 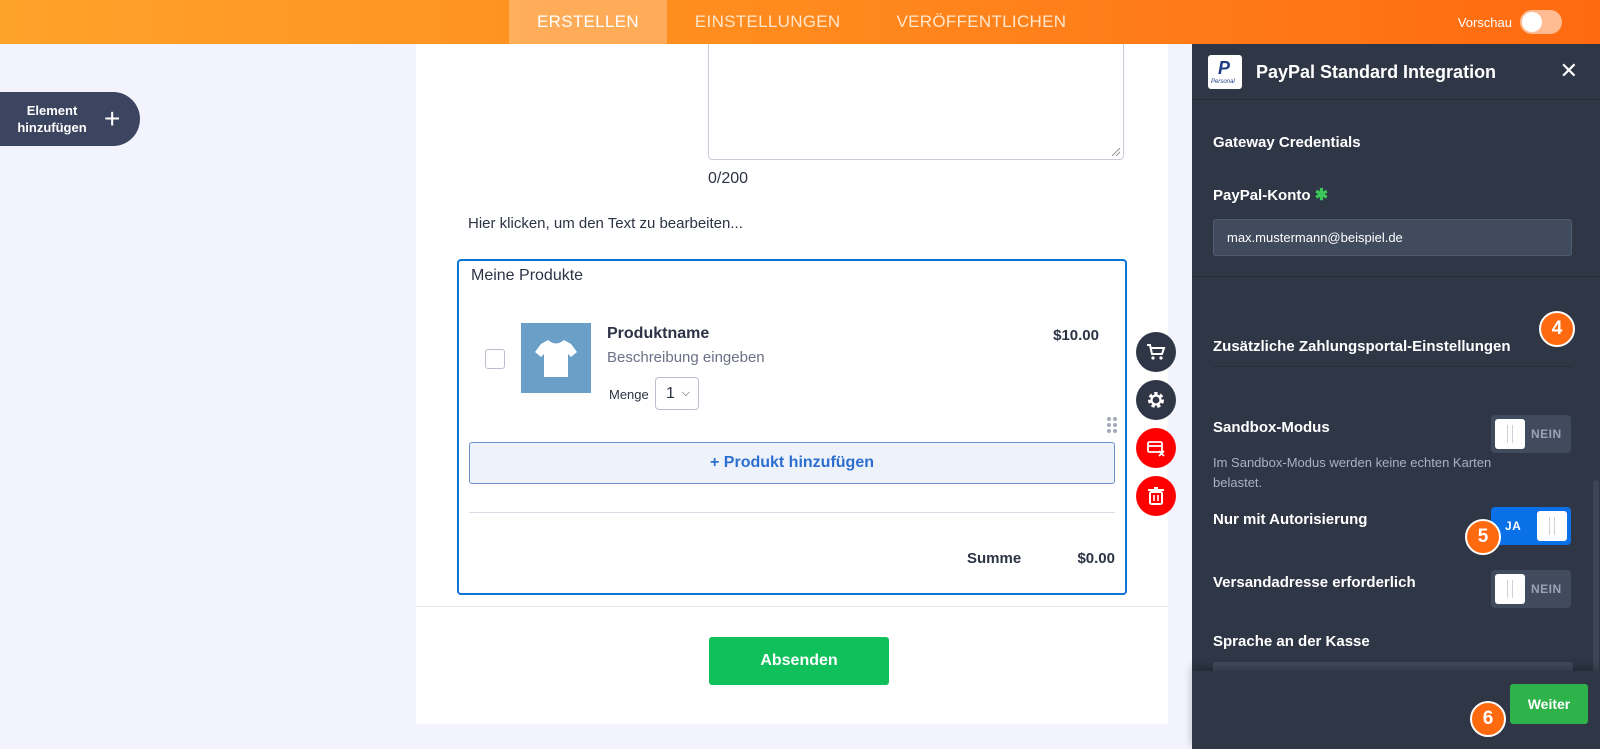 I want to click on textarea-field, so click(x=916, y=102).